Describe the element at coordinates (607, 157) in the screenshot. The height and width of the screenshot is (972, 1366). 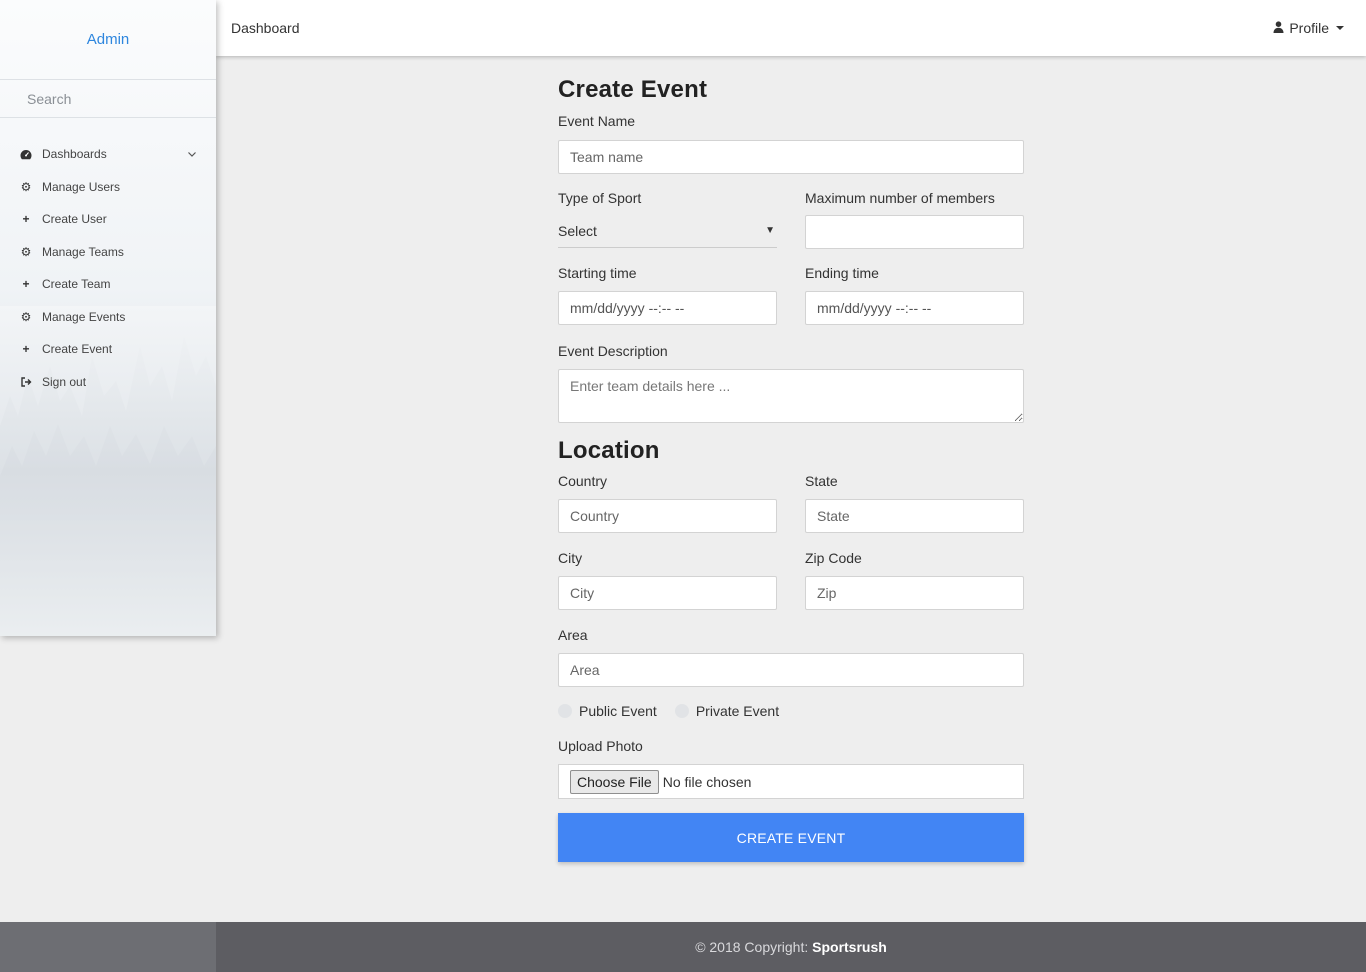
I see `event-name-placeholder: Team name` at that location.